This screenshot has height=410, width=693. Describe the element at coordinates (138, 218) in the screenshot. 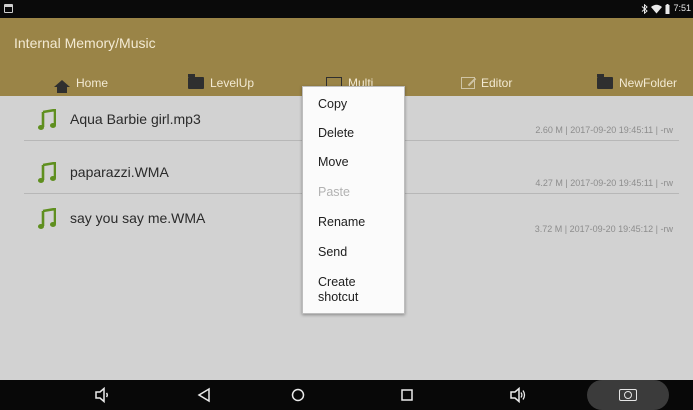

I see `file-name: say you say me.WMA` at that location.